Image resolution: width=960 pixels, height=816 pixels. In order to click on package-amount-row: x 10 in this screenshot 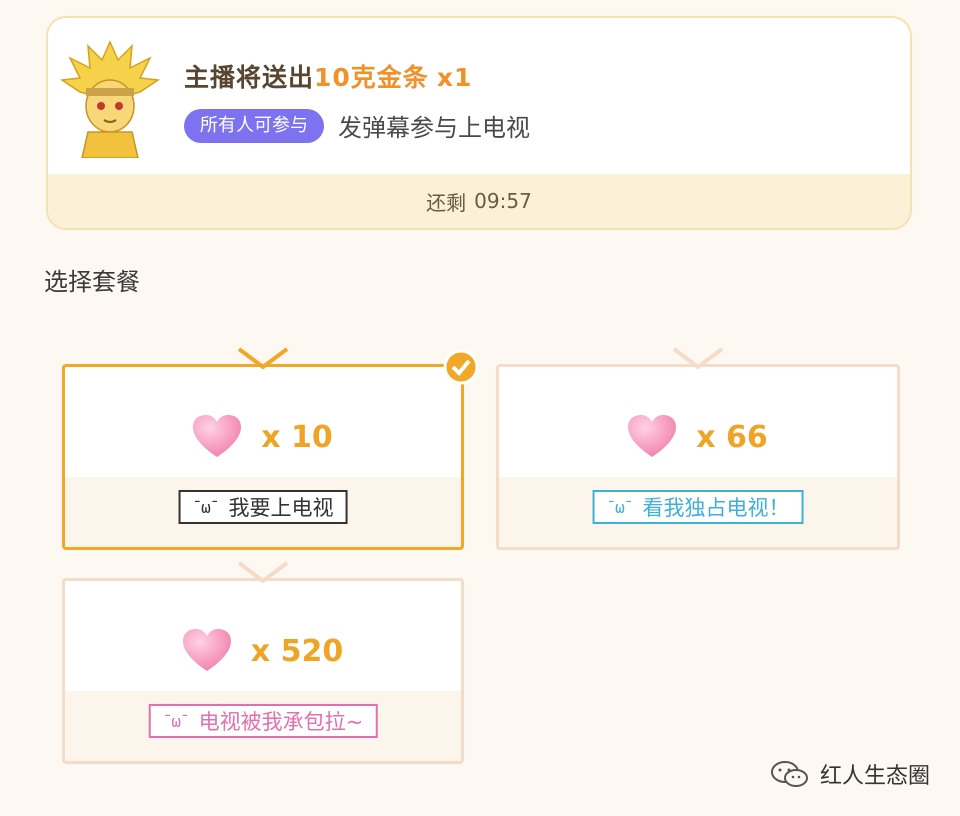, I will do `click(263, 437)`.